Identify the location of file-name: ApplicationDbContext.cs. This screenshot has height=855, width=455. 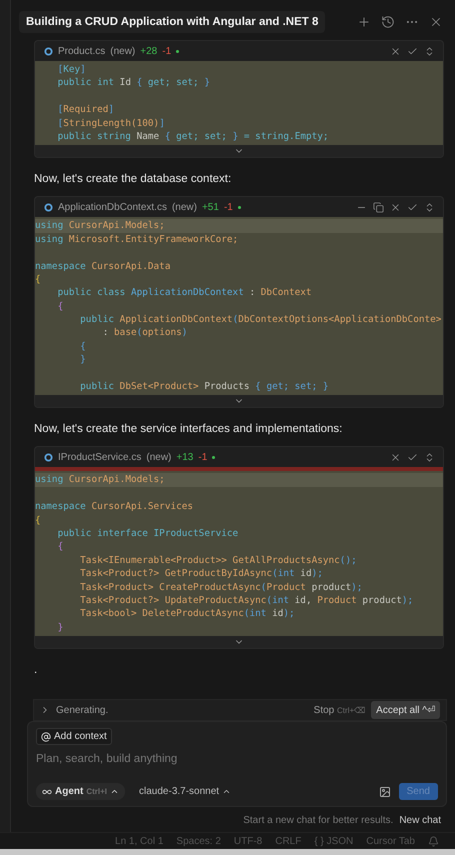
(112, 207).